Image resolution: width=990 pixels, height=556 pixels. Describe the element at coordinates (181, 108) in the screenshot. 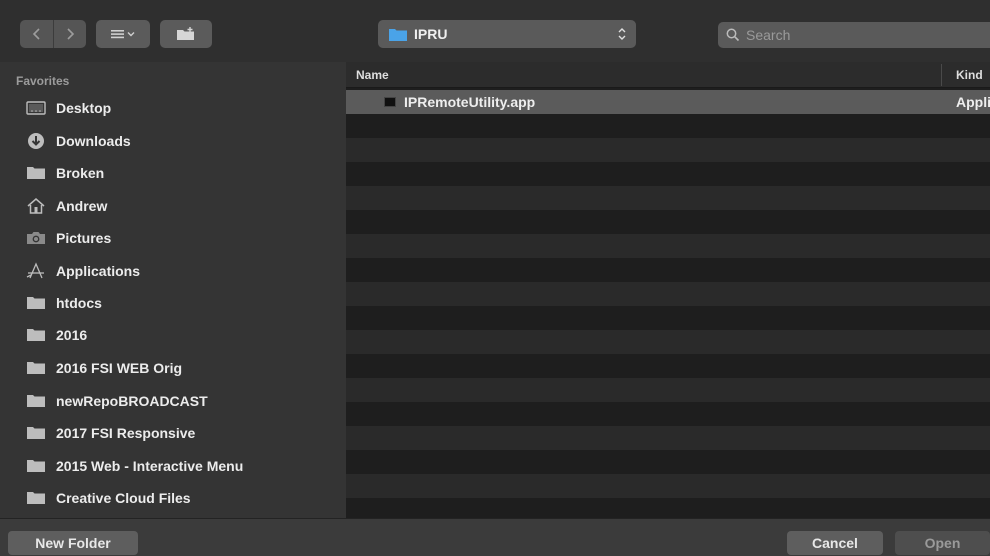

I see `sidebar-item-desktop: Desktop` at that location.